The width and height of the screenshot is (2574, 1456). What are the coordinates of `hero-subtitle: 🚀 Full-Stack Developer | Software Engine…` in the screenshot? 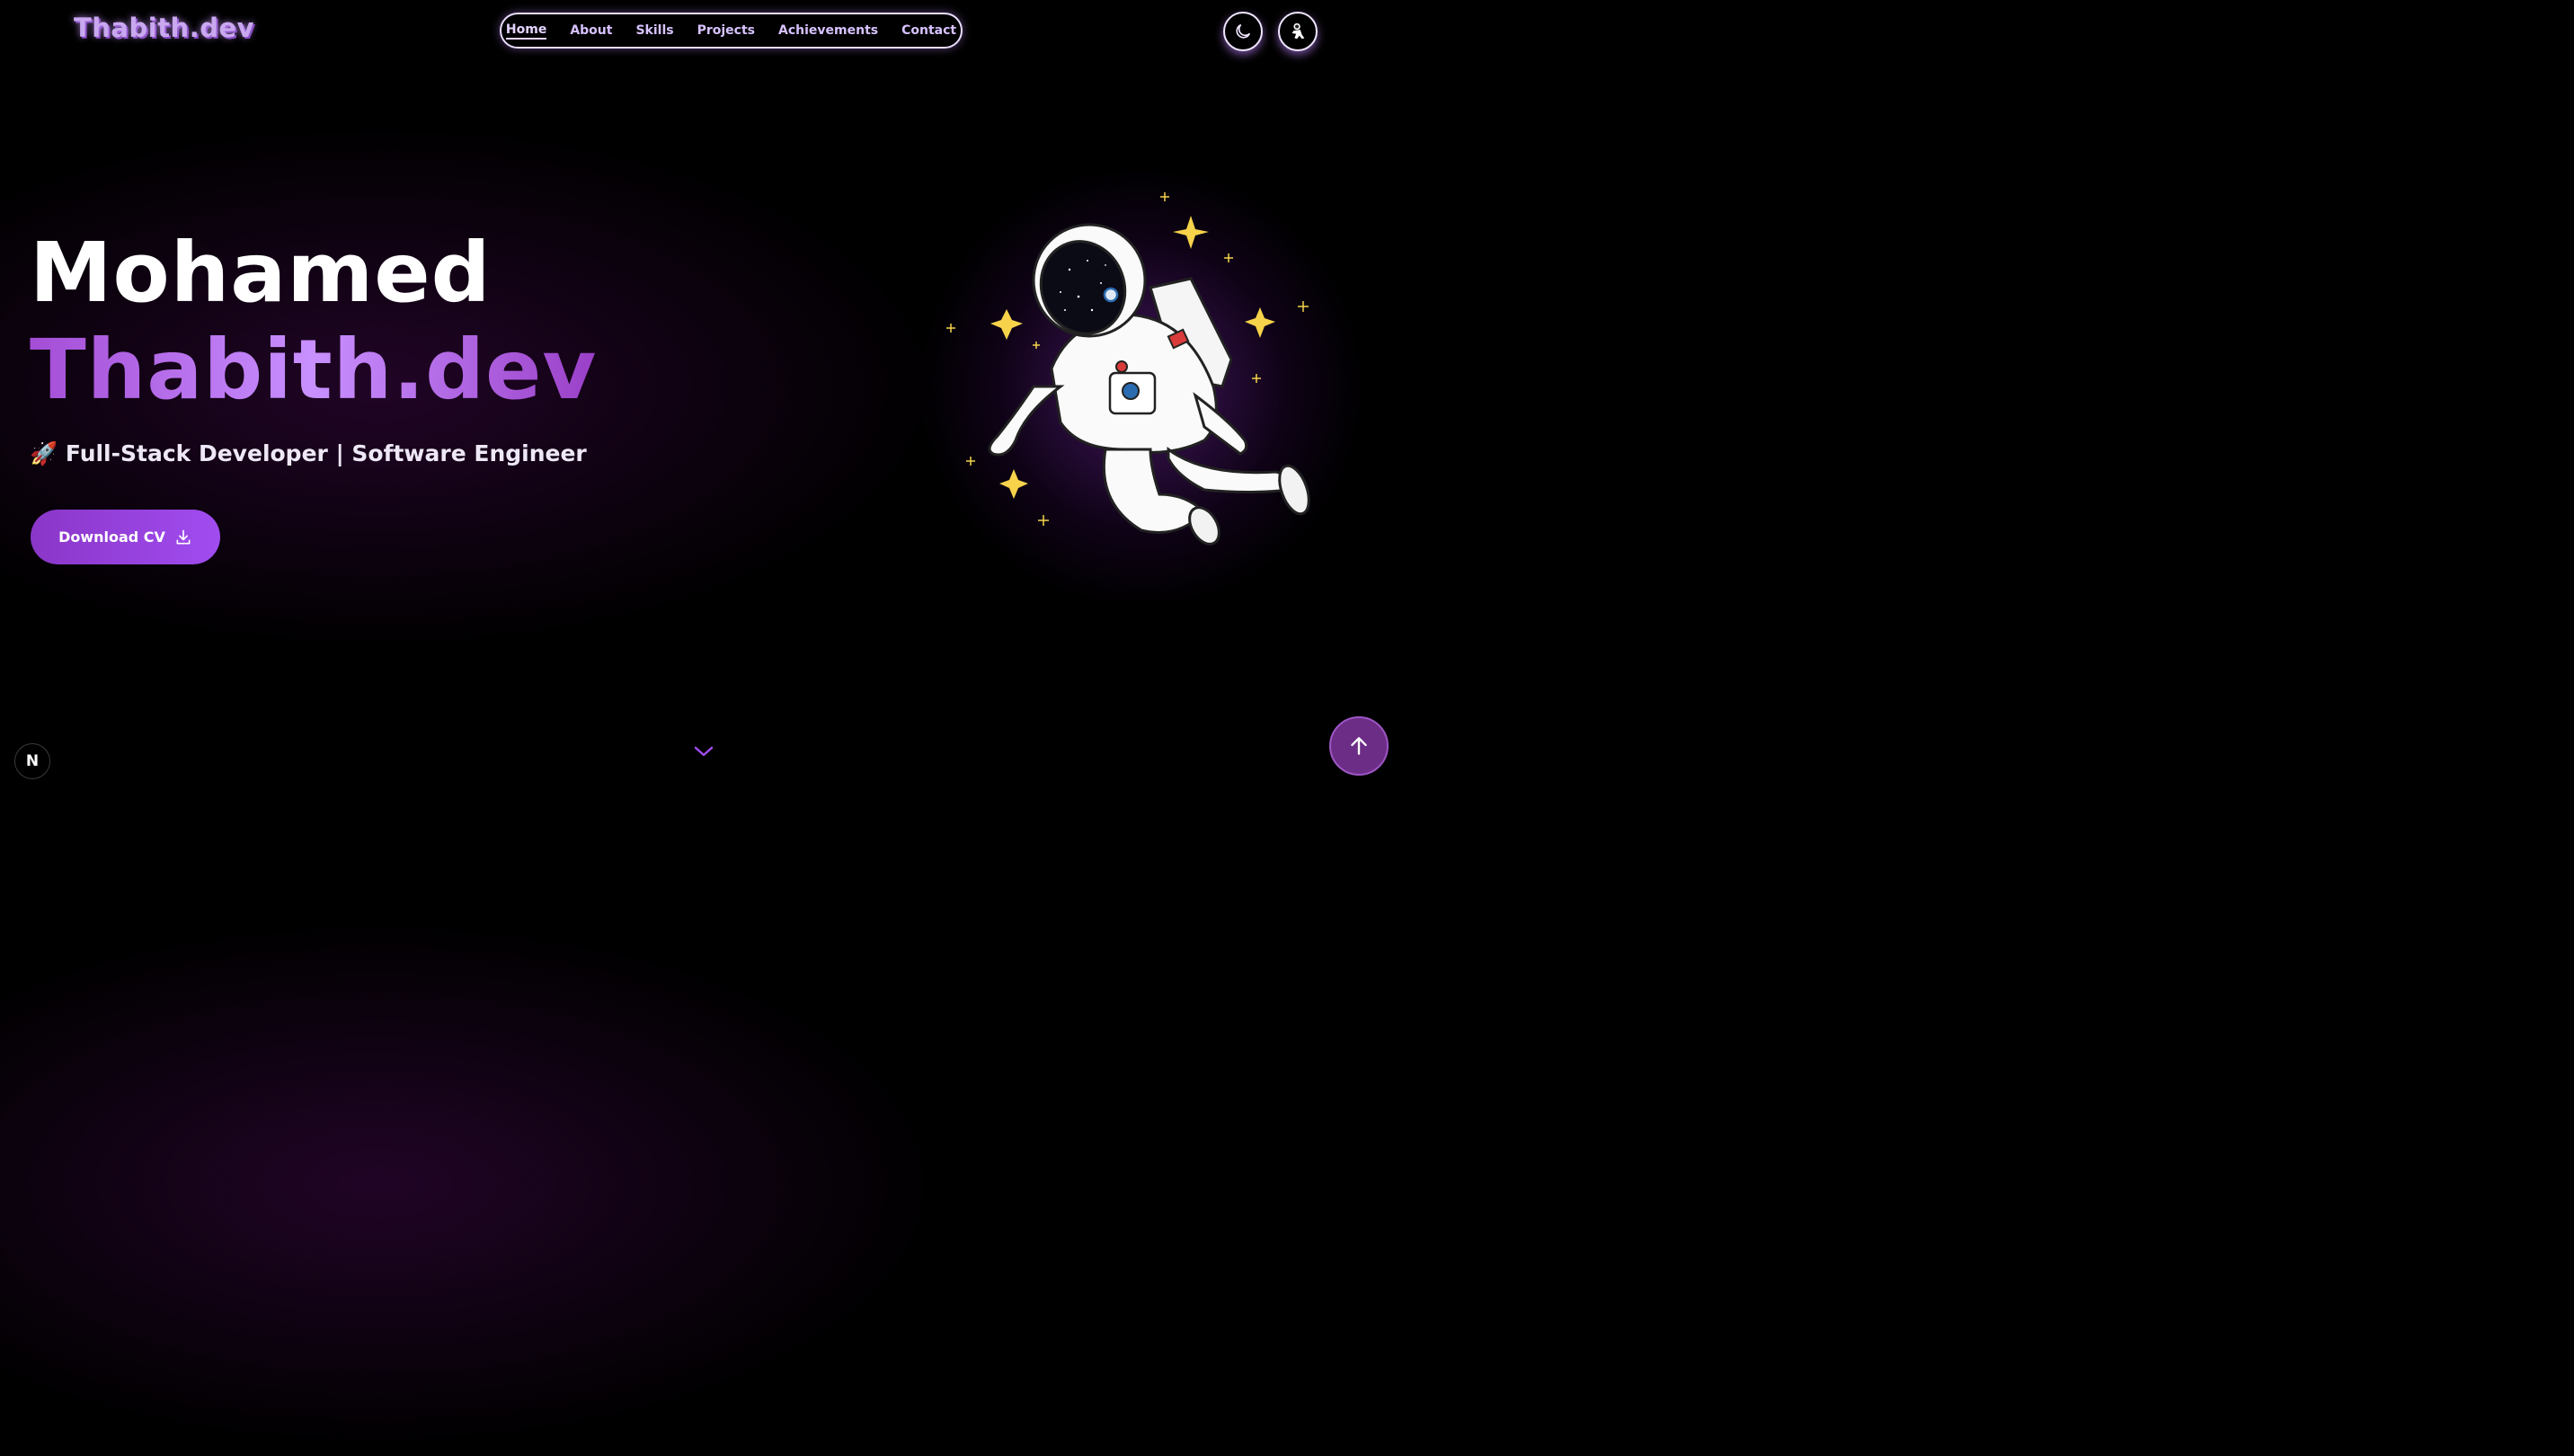 It's located at (308, 454).